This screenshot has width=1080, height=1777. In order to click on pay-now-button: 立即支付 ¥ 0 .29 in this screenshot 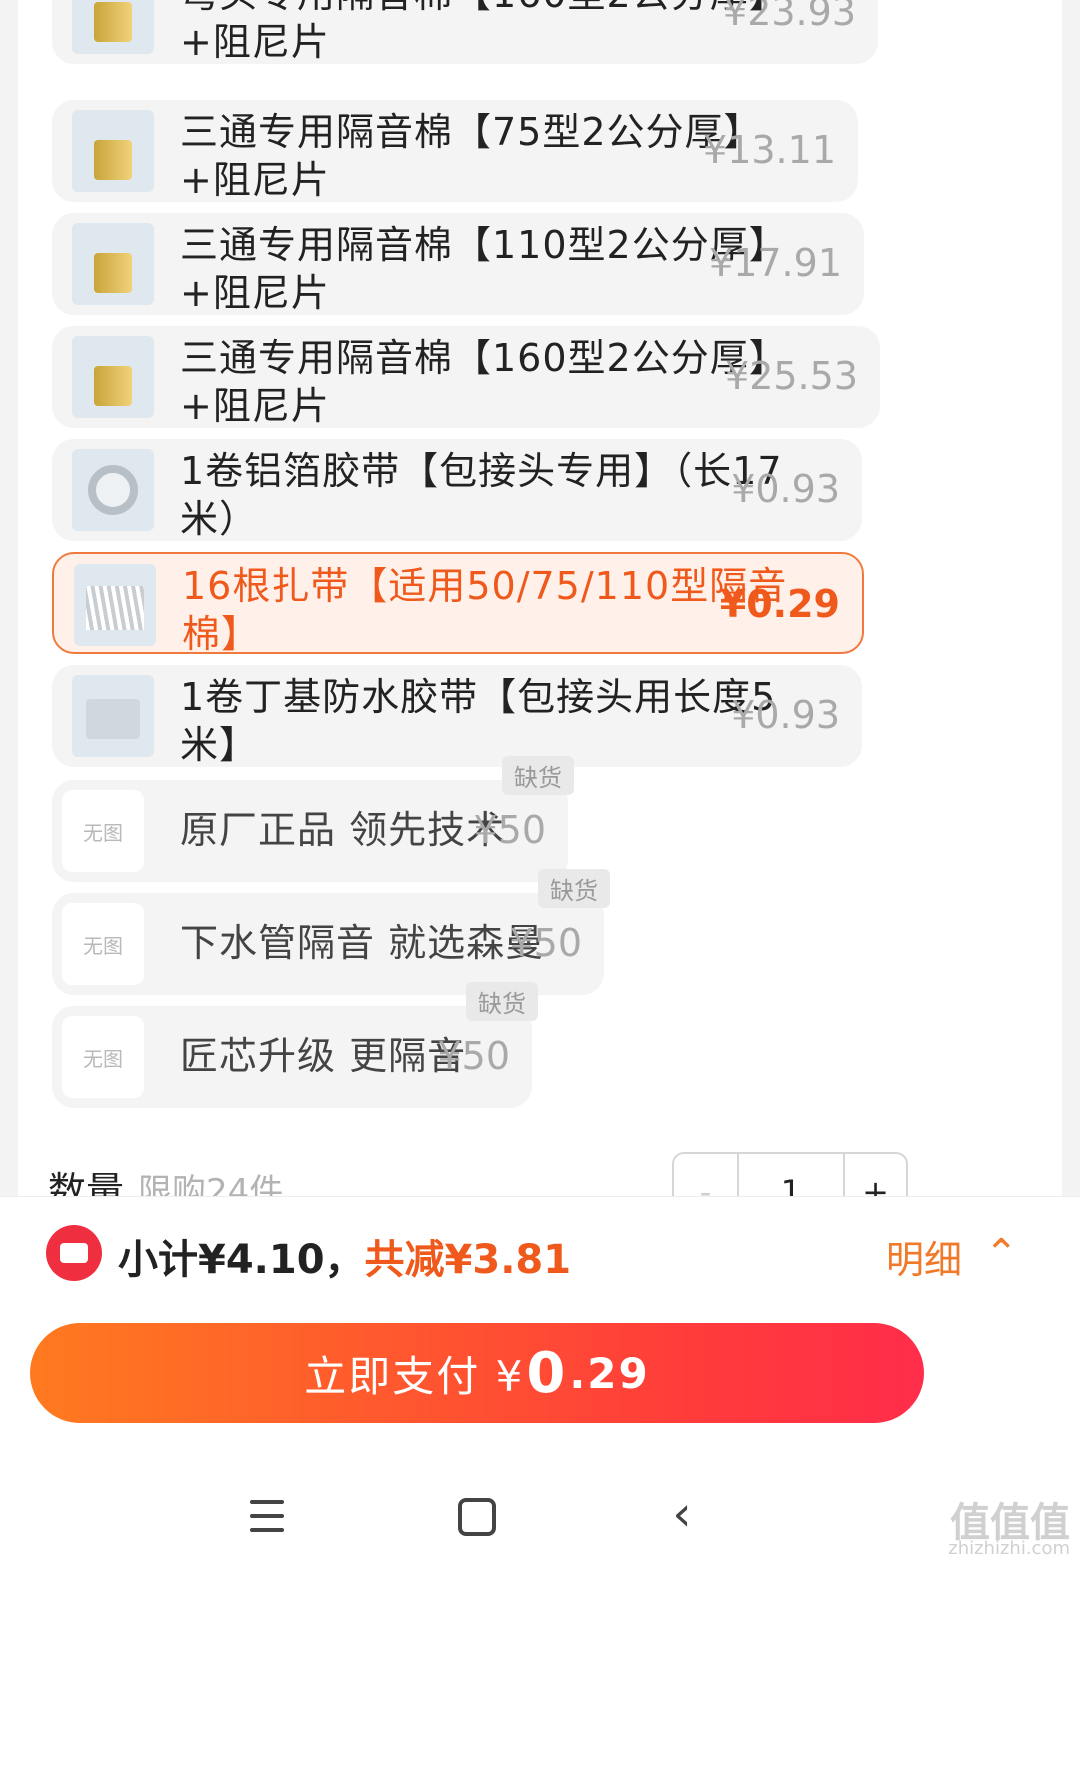, I will do `click(477, 1373)`.